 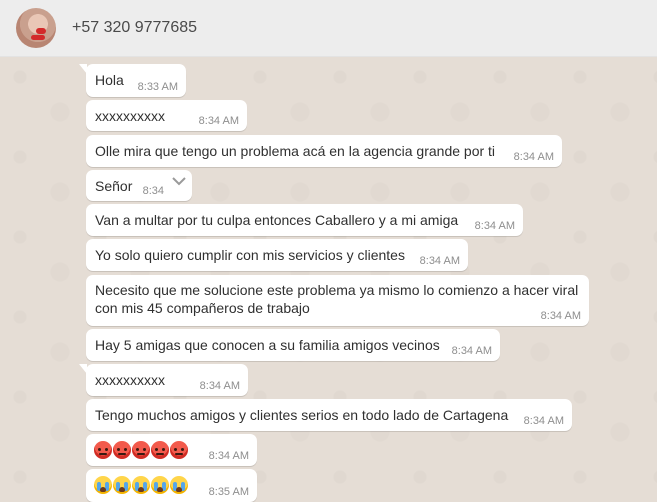 I want to click on message-time: 8:33 AM, so click(x=157, y=87).